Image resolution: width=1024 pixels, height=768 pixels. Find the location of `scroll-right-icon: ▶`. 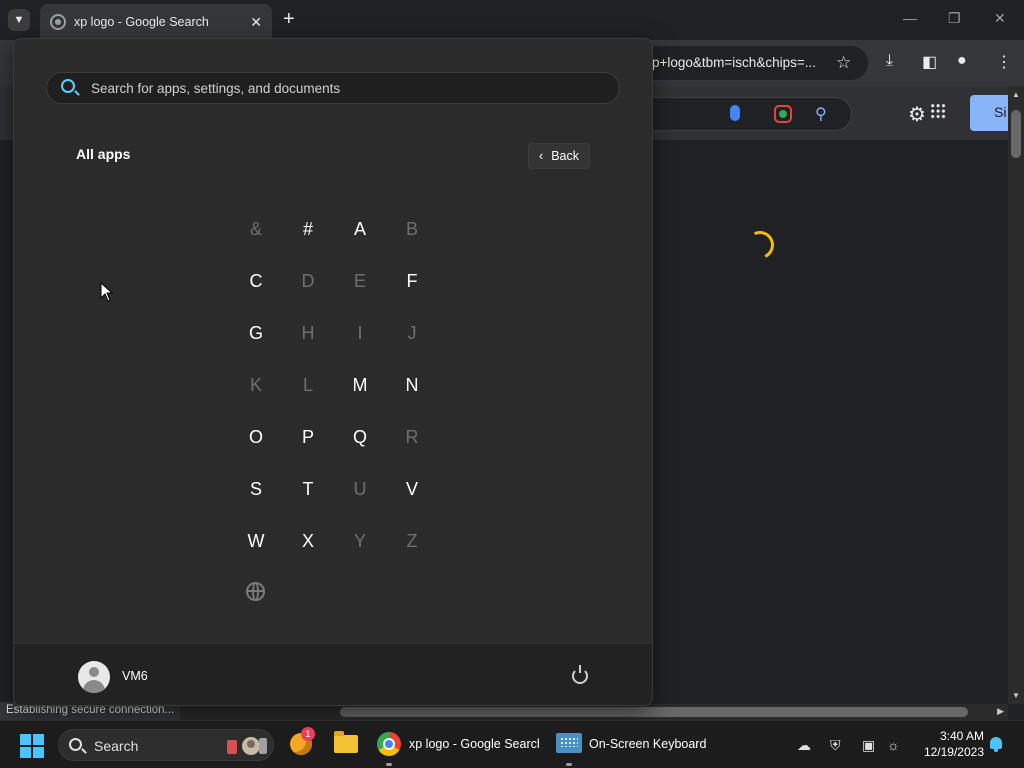

scroll-right-icon: ▶ is located at coordinates (1000, 711).